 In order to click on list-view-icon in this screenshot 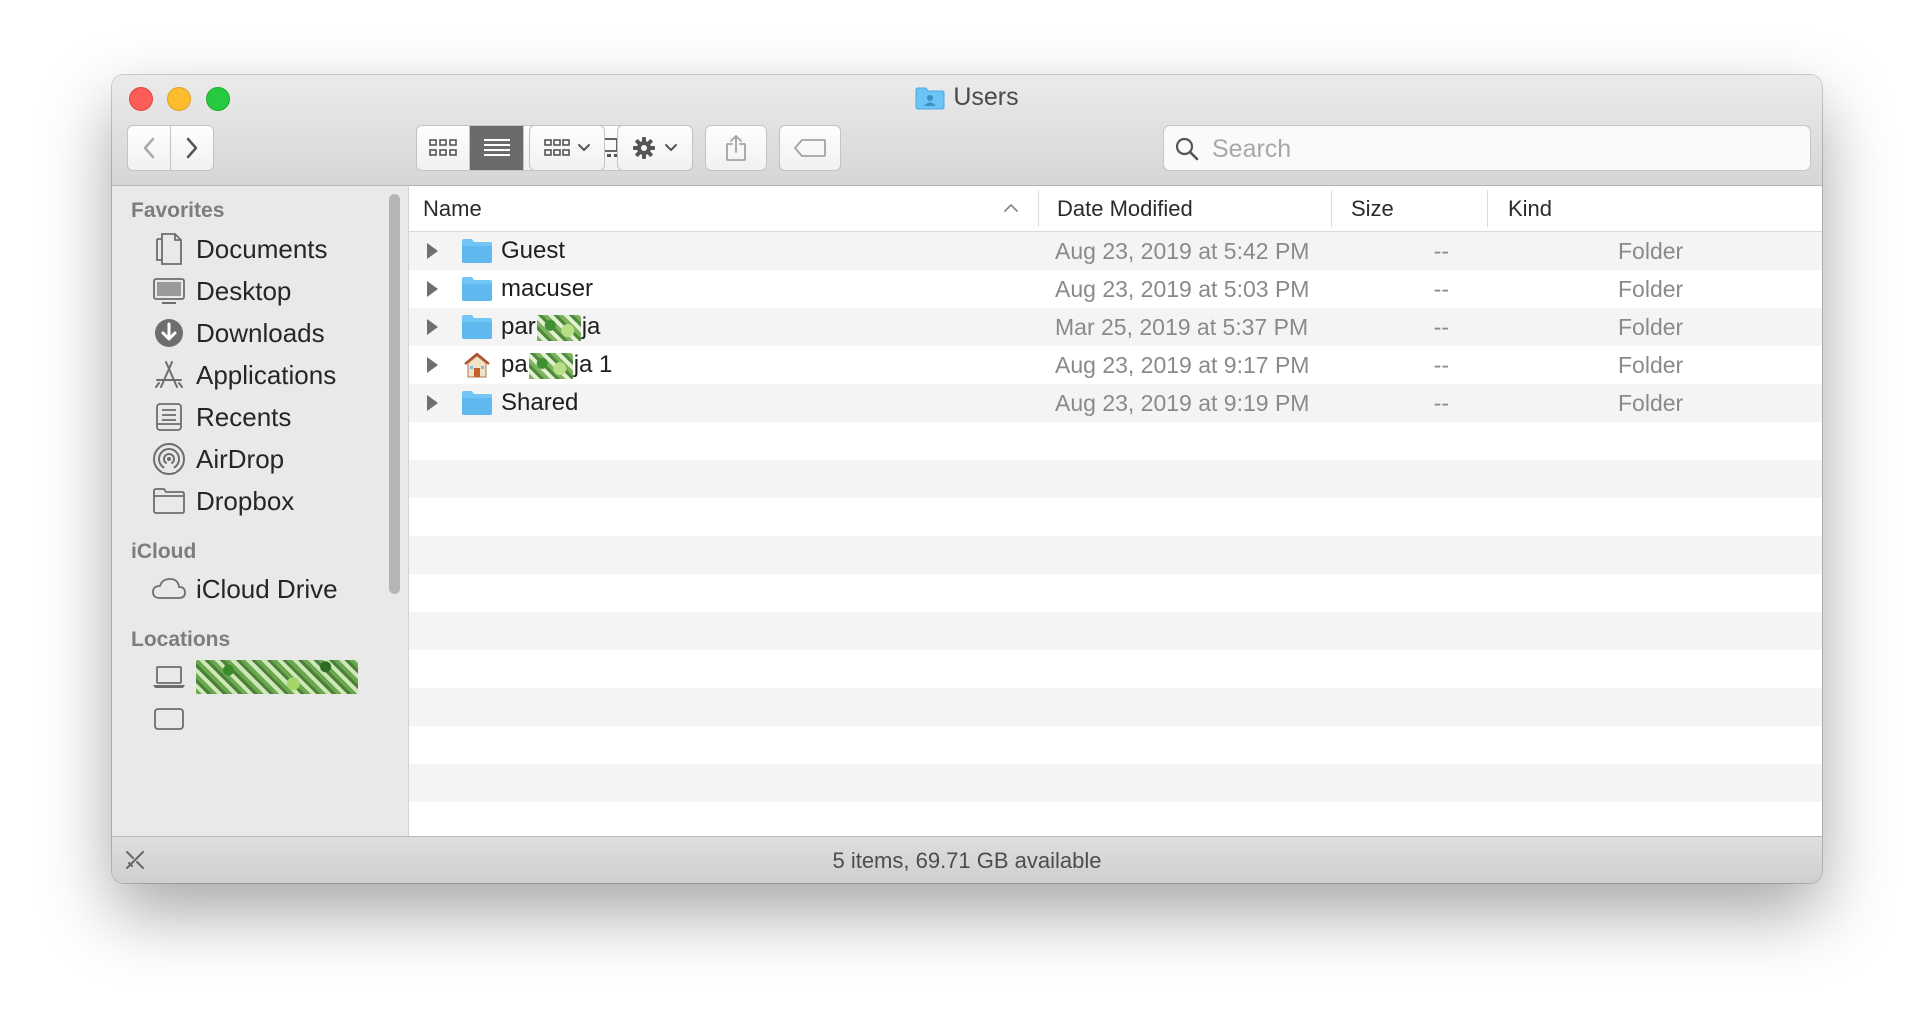, I will do `click(496, 147)`.